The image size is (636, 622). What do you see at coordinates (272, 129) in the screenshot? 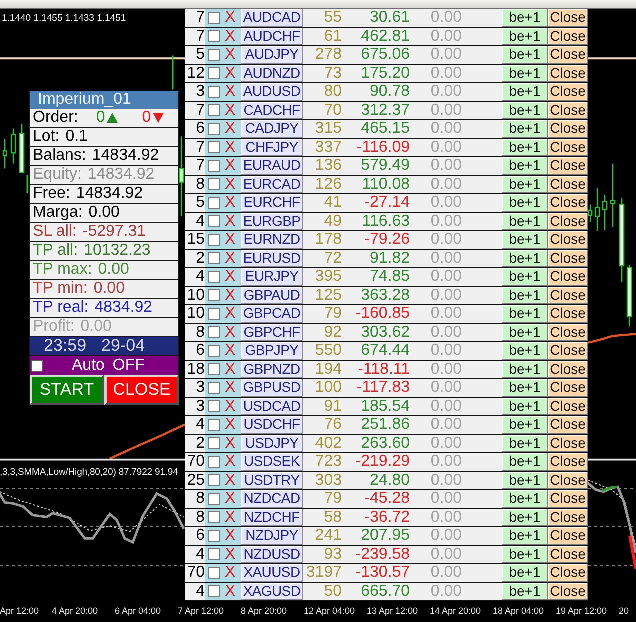
I see `symbol-button: CADJPY` at bounding box center [272, 129].